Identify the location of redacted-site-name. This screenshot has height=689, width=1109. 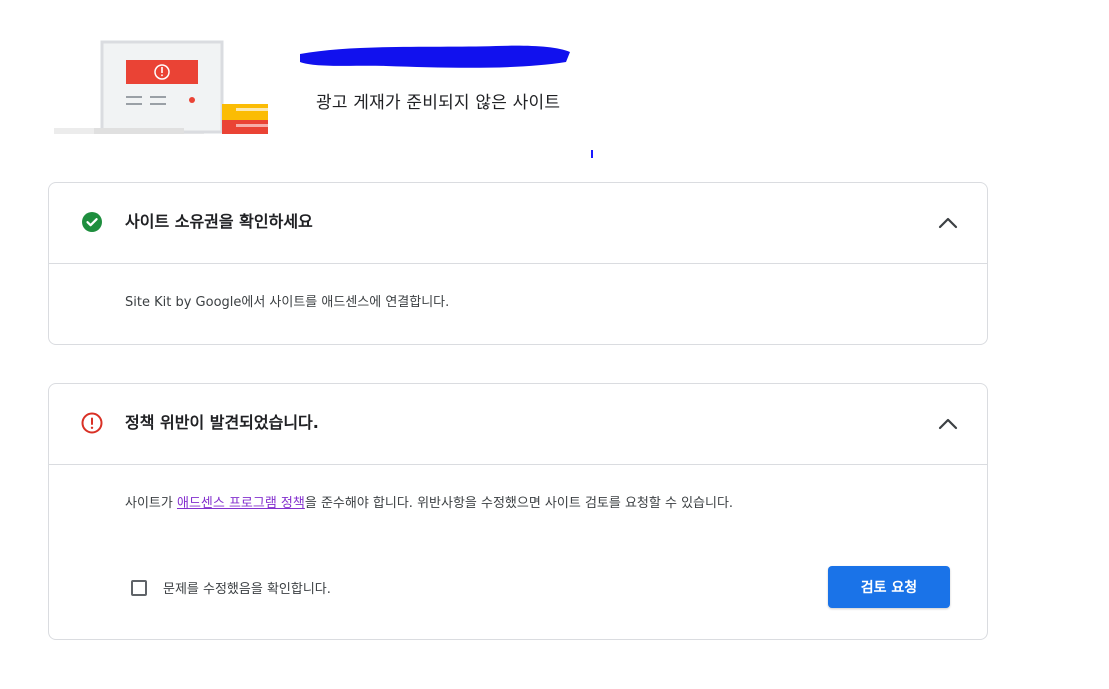
(434, 57).